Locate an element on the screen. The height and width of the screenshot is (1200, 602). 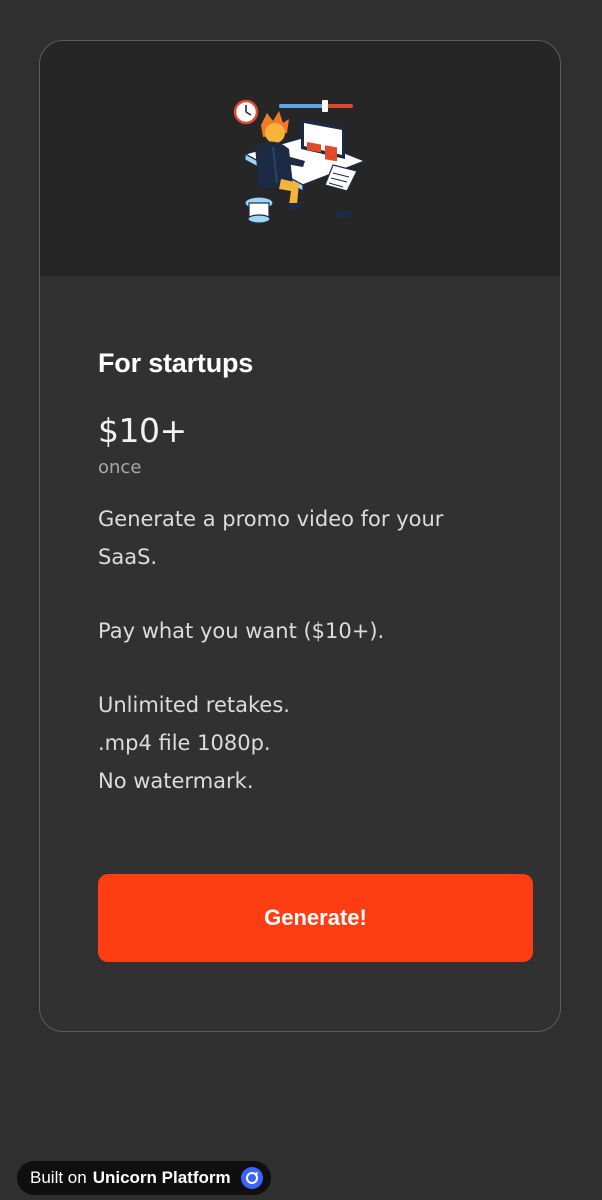
description-paragraph: Pay what you want ($10+). is located at coordinates (241, 631).